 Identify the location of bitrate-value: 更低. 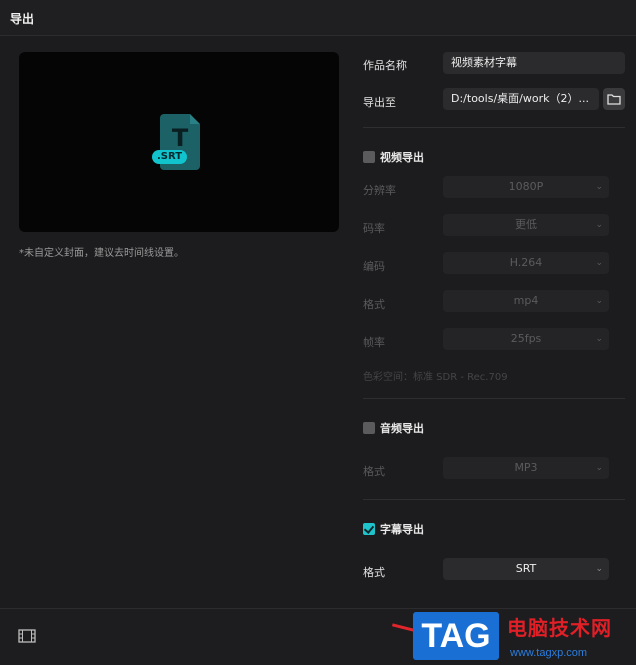
(526, 224).